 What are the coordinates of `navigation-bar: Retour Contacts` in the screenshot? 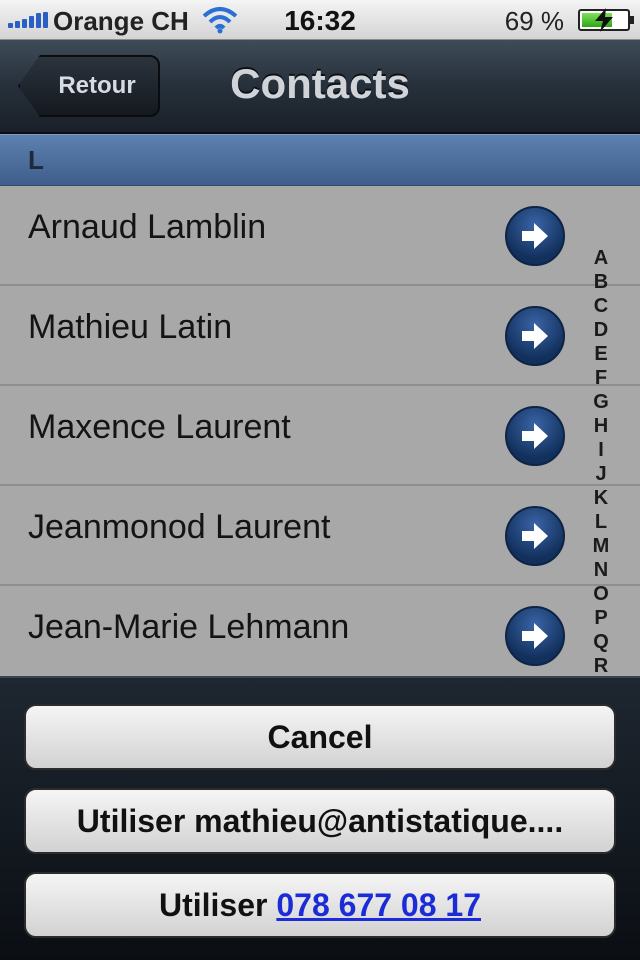 It's located at (320, 87).